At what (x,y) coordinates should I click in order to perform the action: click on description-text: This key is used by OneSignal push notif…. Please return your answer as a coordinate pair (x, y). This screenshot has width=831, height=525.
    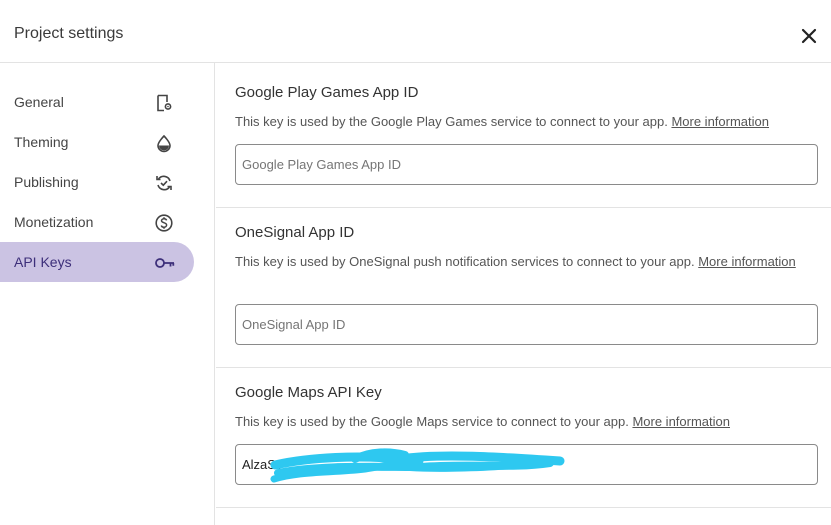
    Looking at the image, I should click on (465, 261).